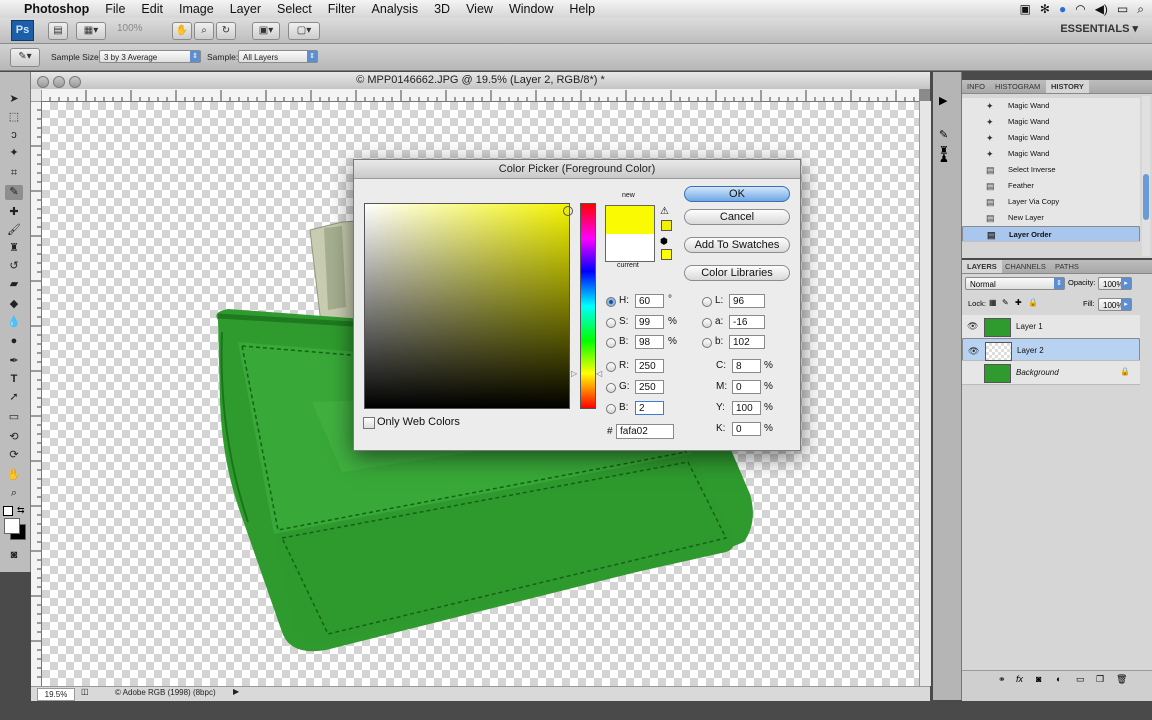 The image size is (1152, 720). Describe the element at coordinates (14, 361) in the screenshot. I see `pen-tool-icon: ✒` at that location.